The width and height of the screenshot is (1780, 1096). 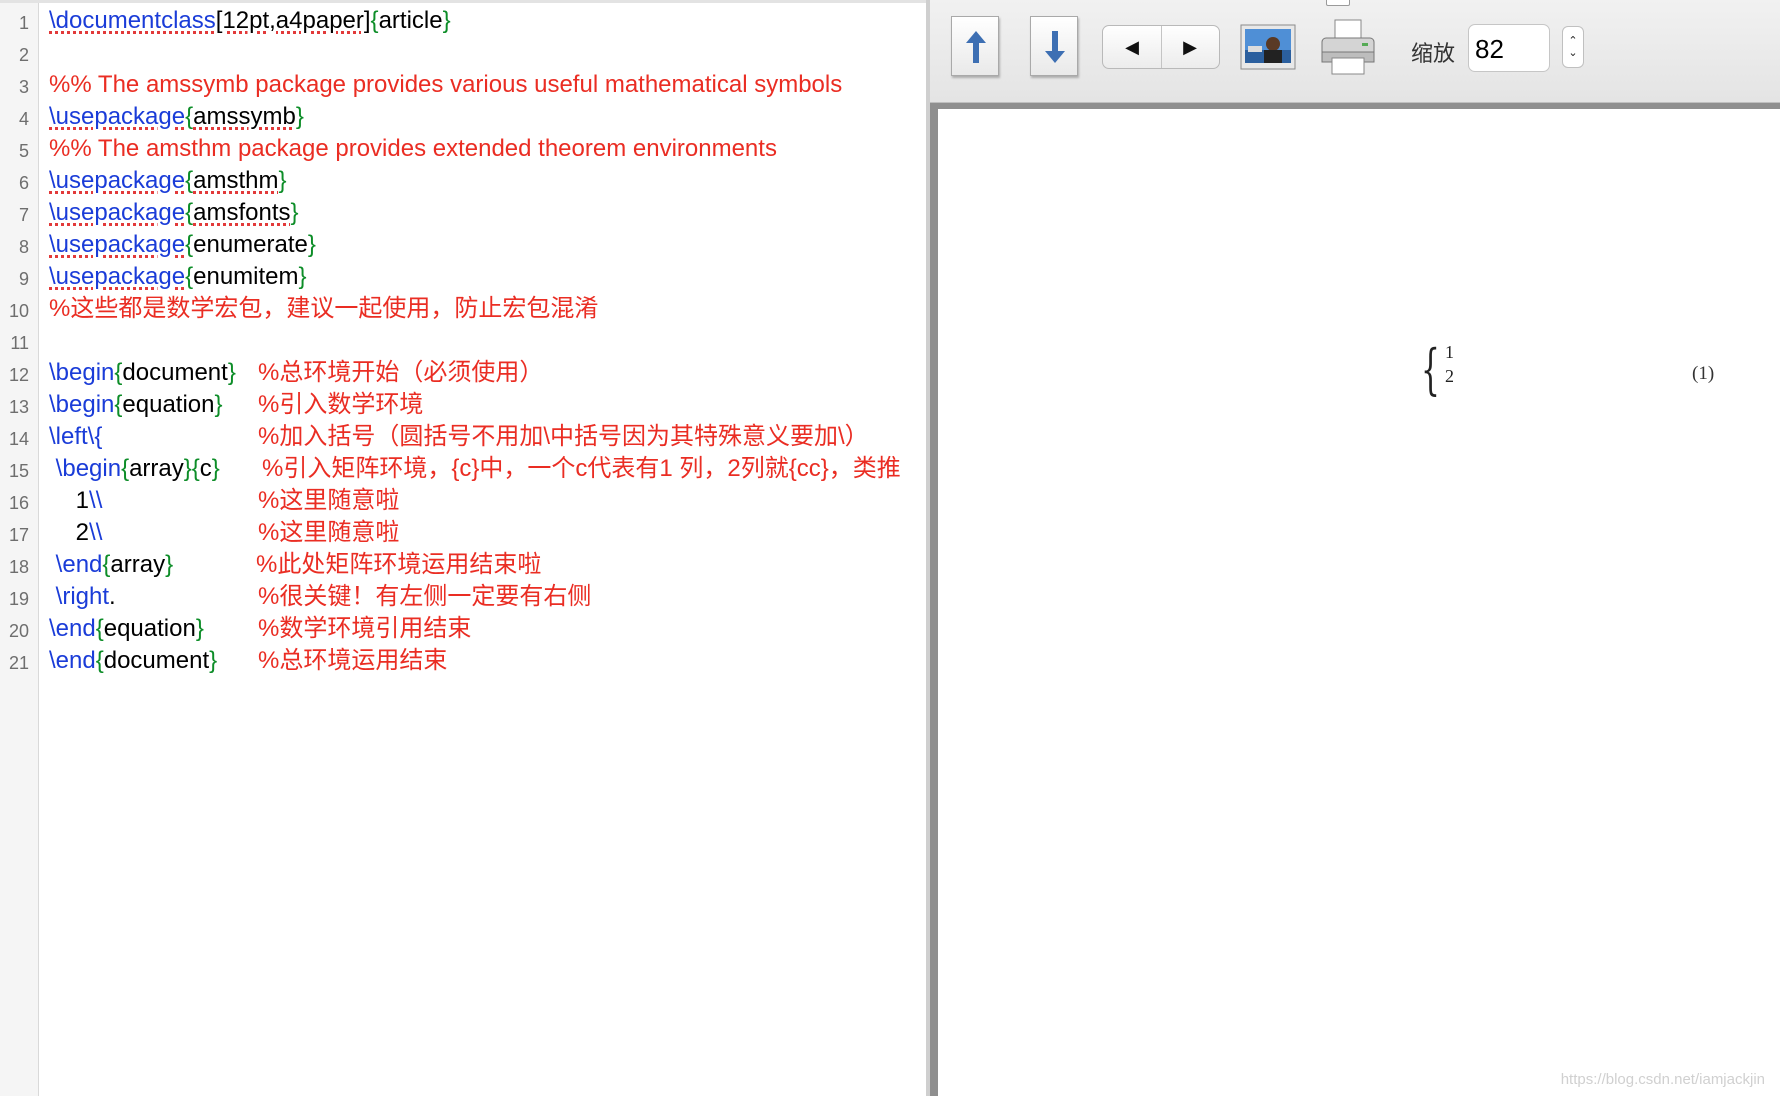 I want to click on code-line: 12 \begin{document} %总环境开始（必须使用）, so click(x=463, y=373).